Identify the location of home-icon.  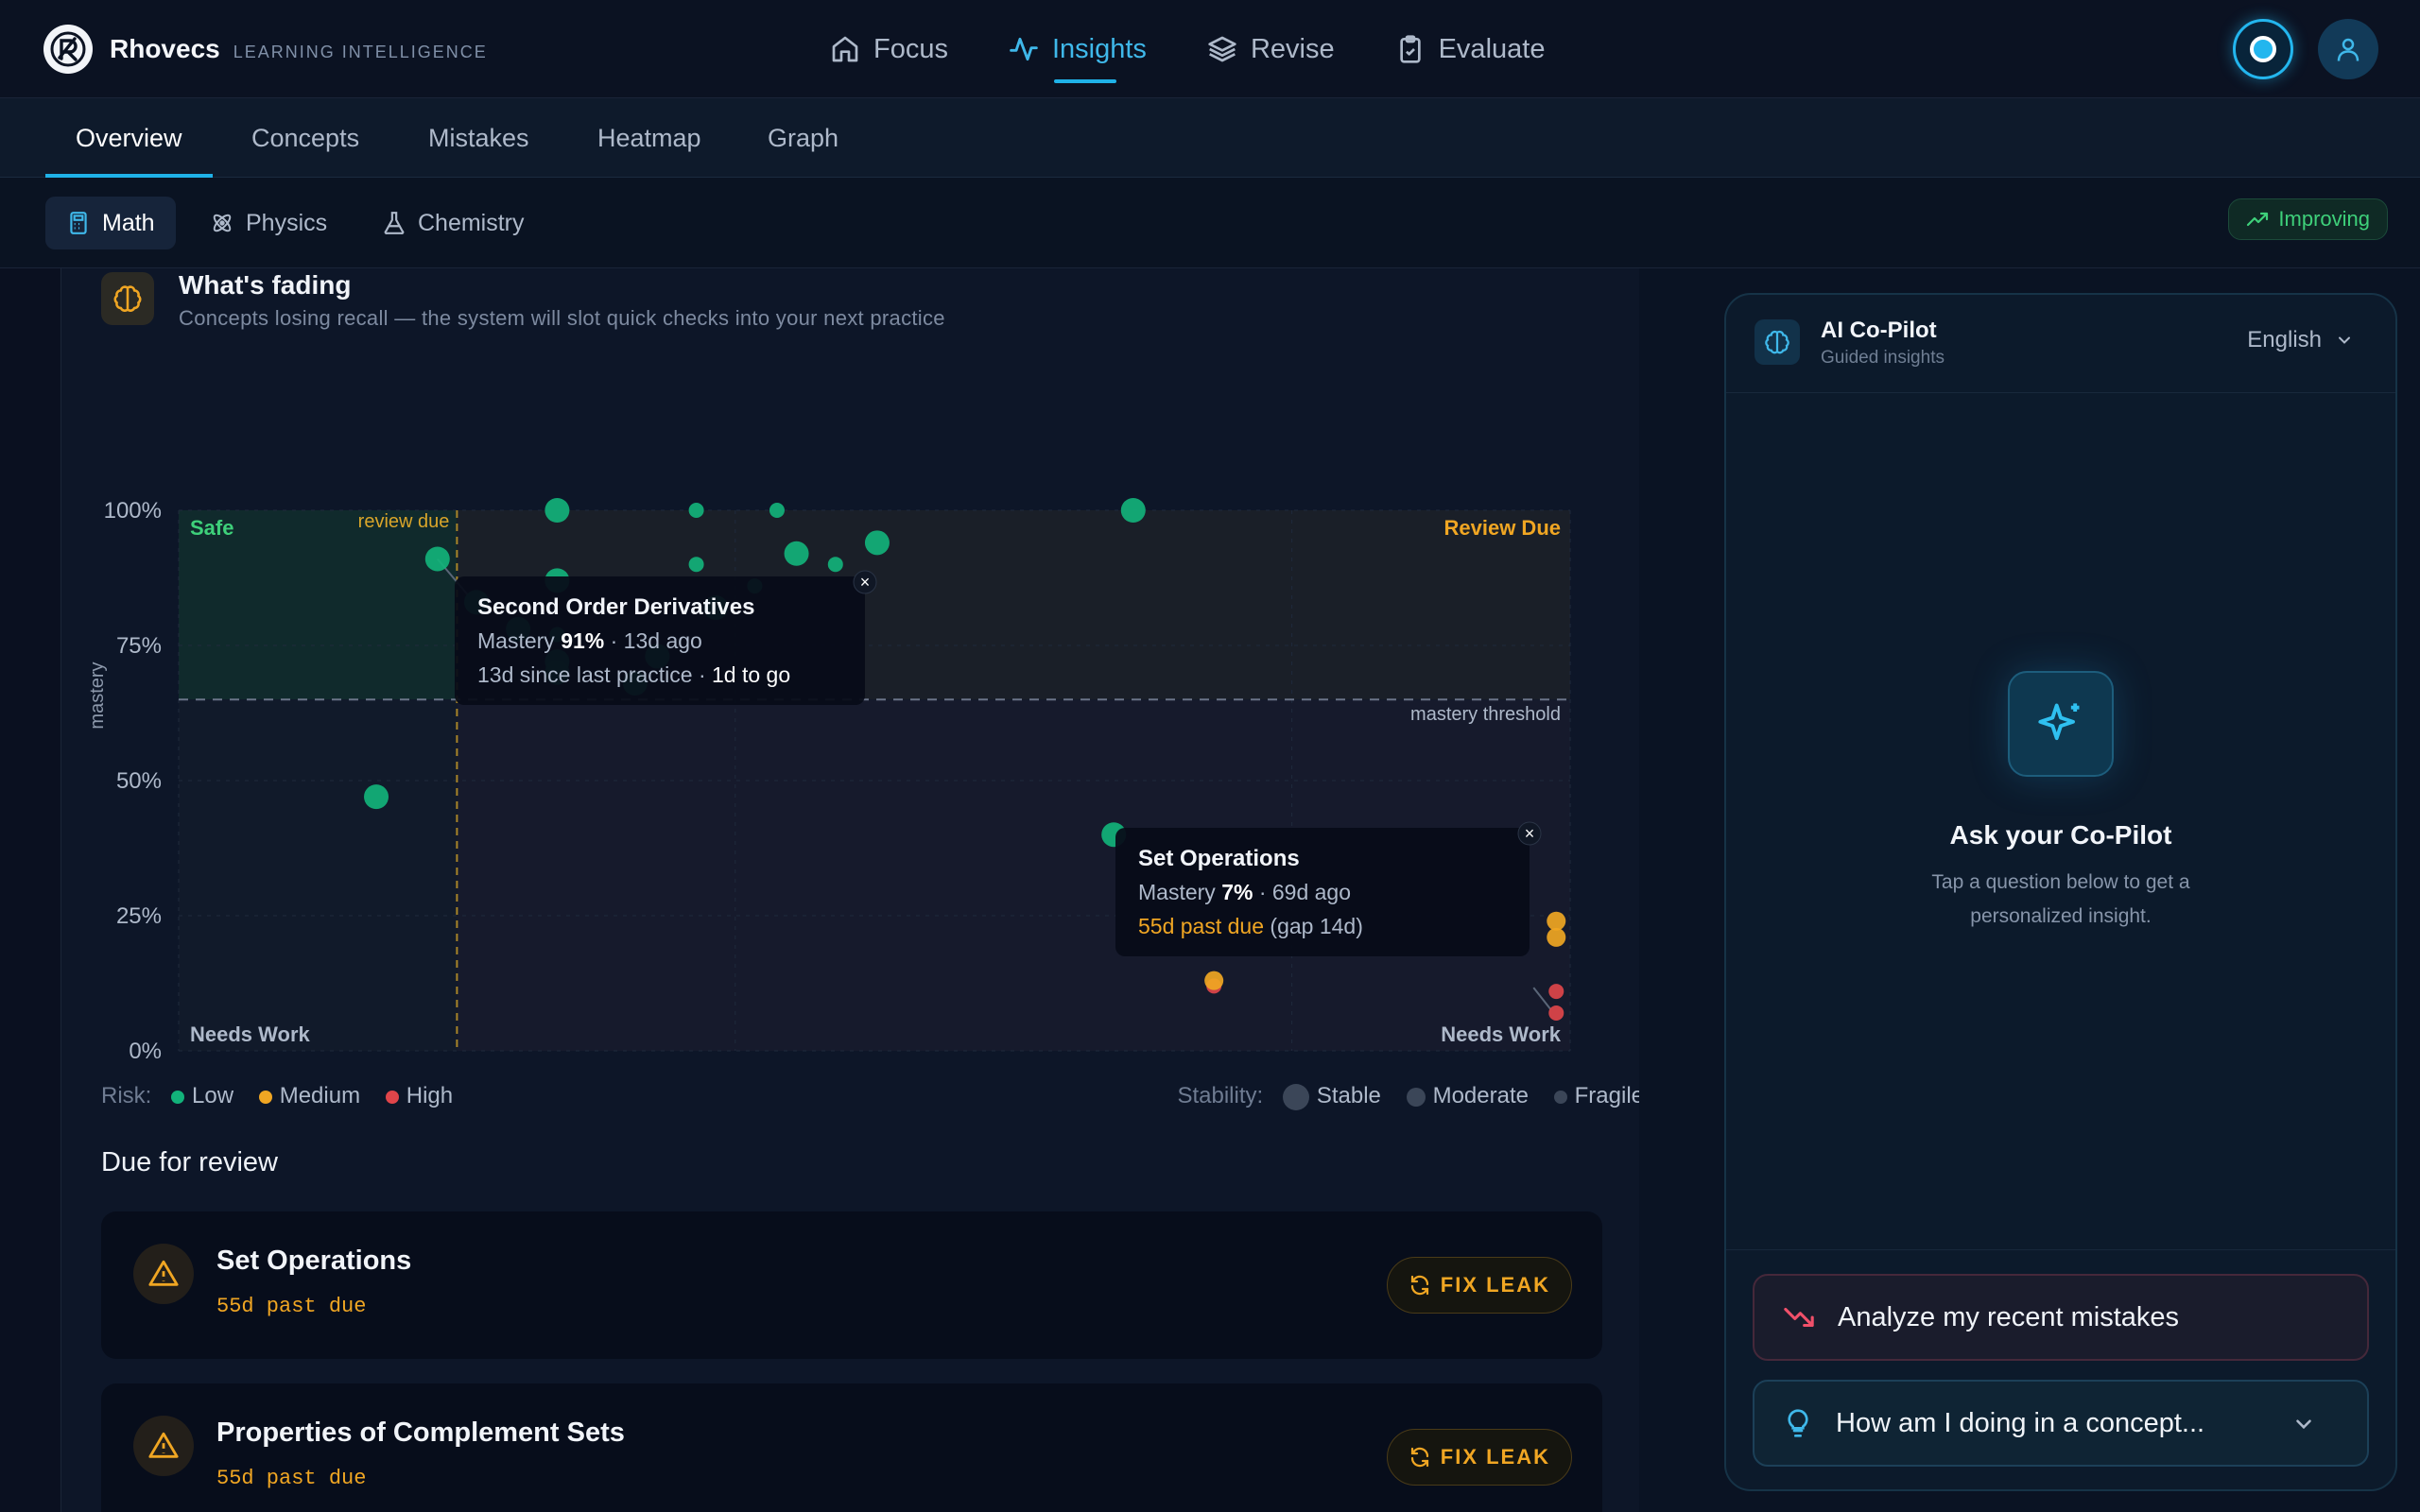
(845, 49).